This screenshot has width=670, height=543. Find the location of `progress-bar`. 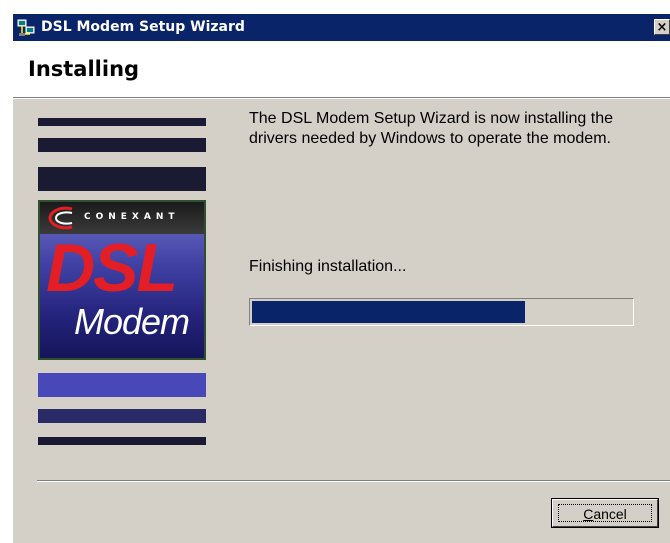

progress-bar is located at coordinates (441, 312).